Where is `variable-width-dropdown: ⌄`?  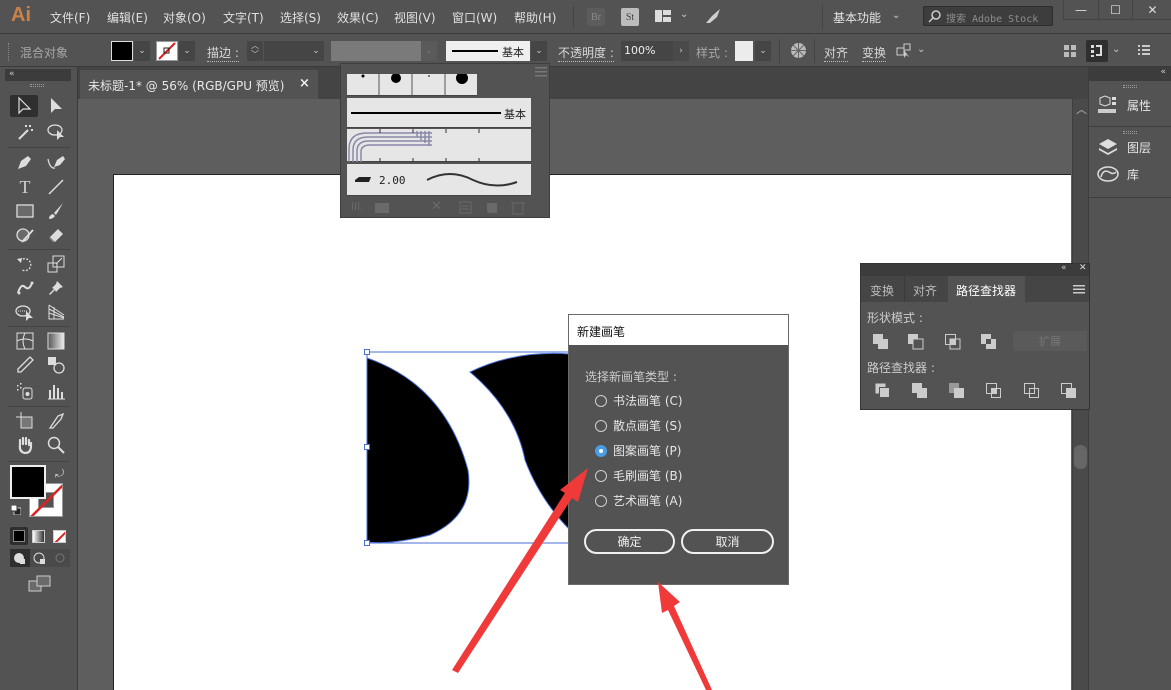 variable-width-dropdown: ⌄ is located at coordinates (429, 51).